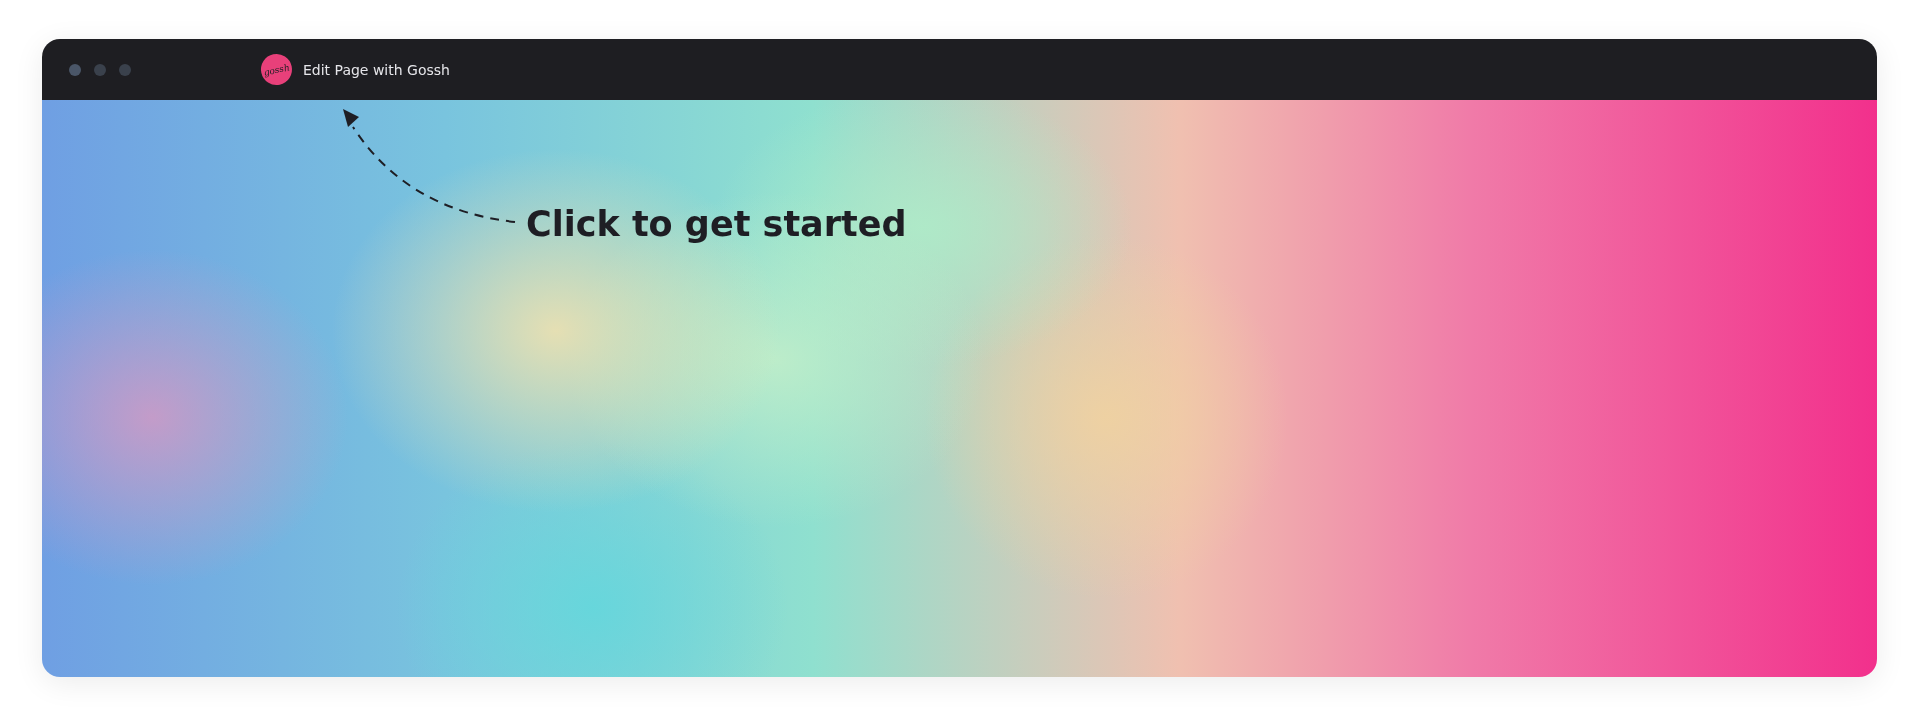 Image resolution: width=1920 pixels, height=724 pixels. Describe the element at coordinates (376, 69) in the screenshot. I see `window-title: Edit Page with Gossh` at that location.